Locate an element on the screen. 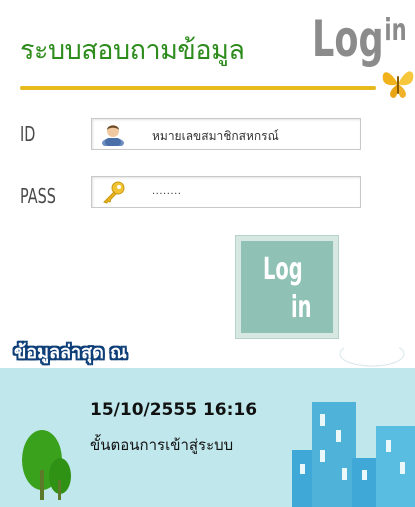 The image size is (415, 507). butterfly-icon is located at coordinates (398, 84).